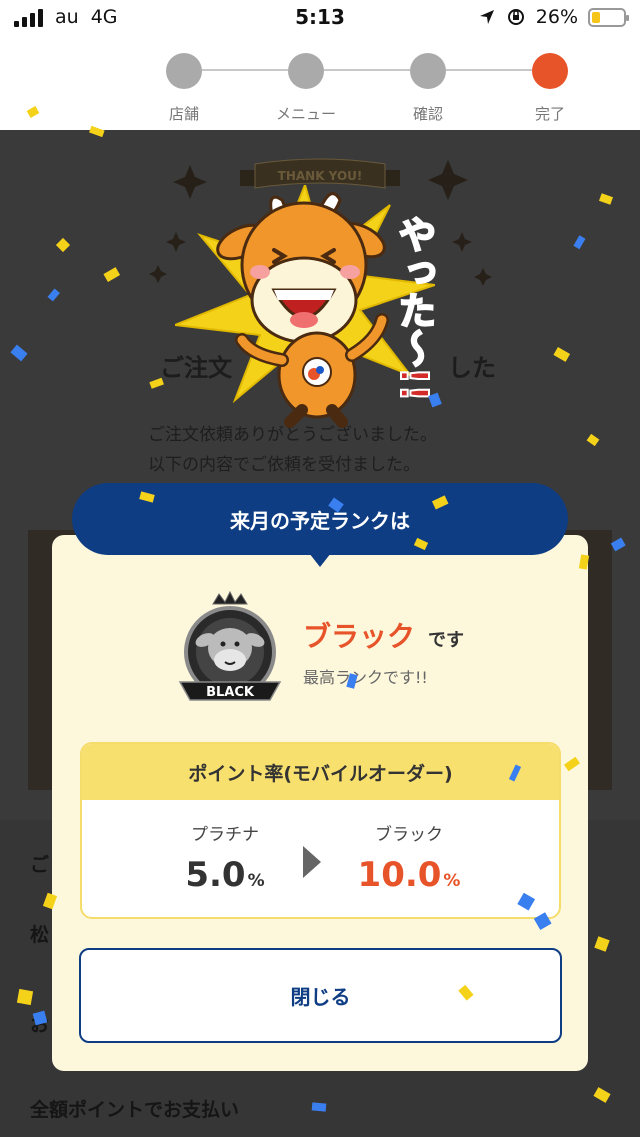 This screenshot has width=640, height=1137. What do you see at coordinates (608, 17) in the screenshot?
I see `battery-icon` at bounding box center [608, 17].